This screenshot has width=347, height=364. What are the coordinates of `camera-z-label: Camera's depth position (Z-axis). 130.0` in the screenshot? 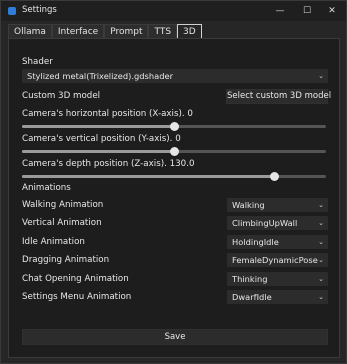 It's located at (108, 164).